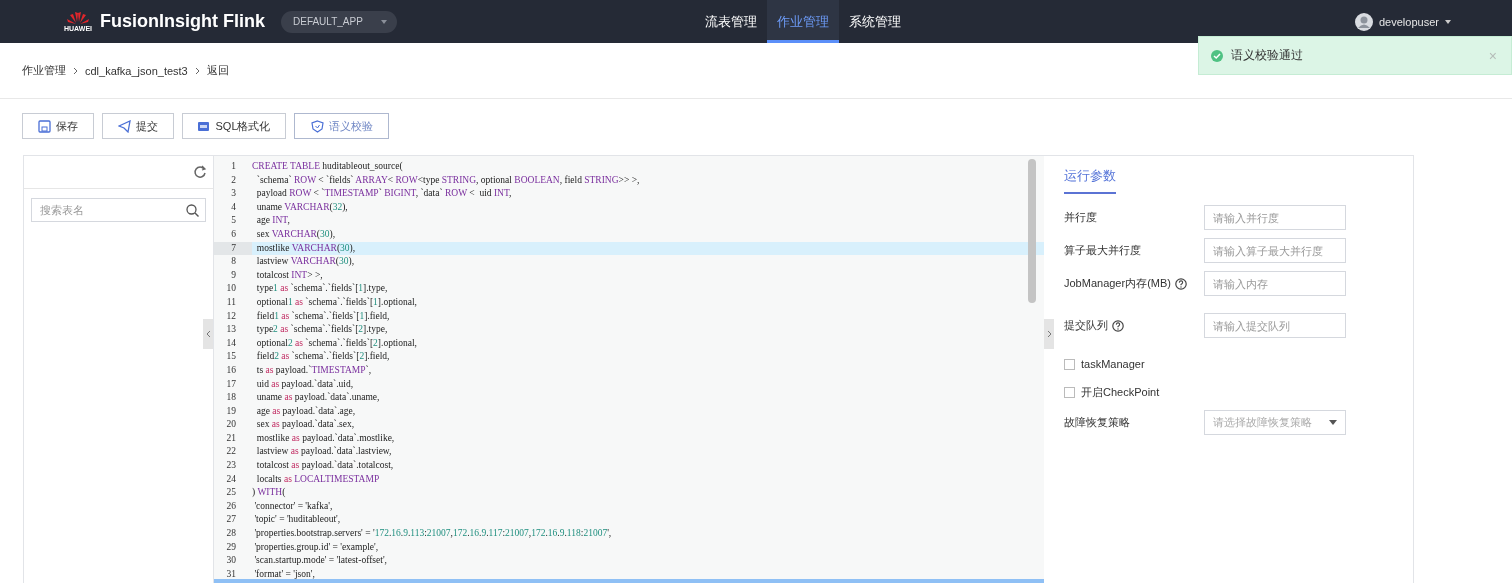 The width and height of the screenshot is (1512, 583). I want to click on line-number: 1, so click(233, 166).